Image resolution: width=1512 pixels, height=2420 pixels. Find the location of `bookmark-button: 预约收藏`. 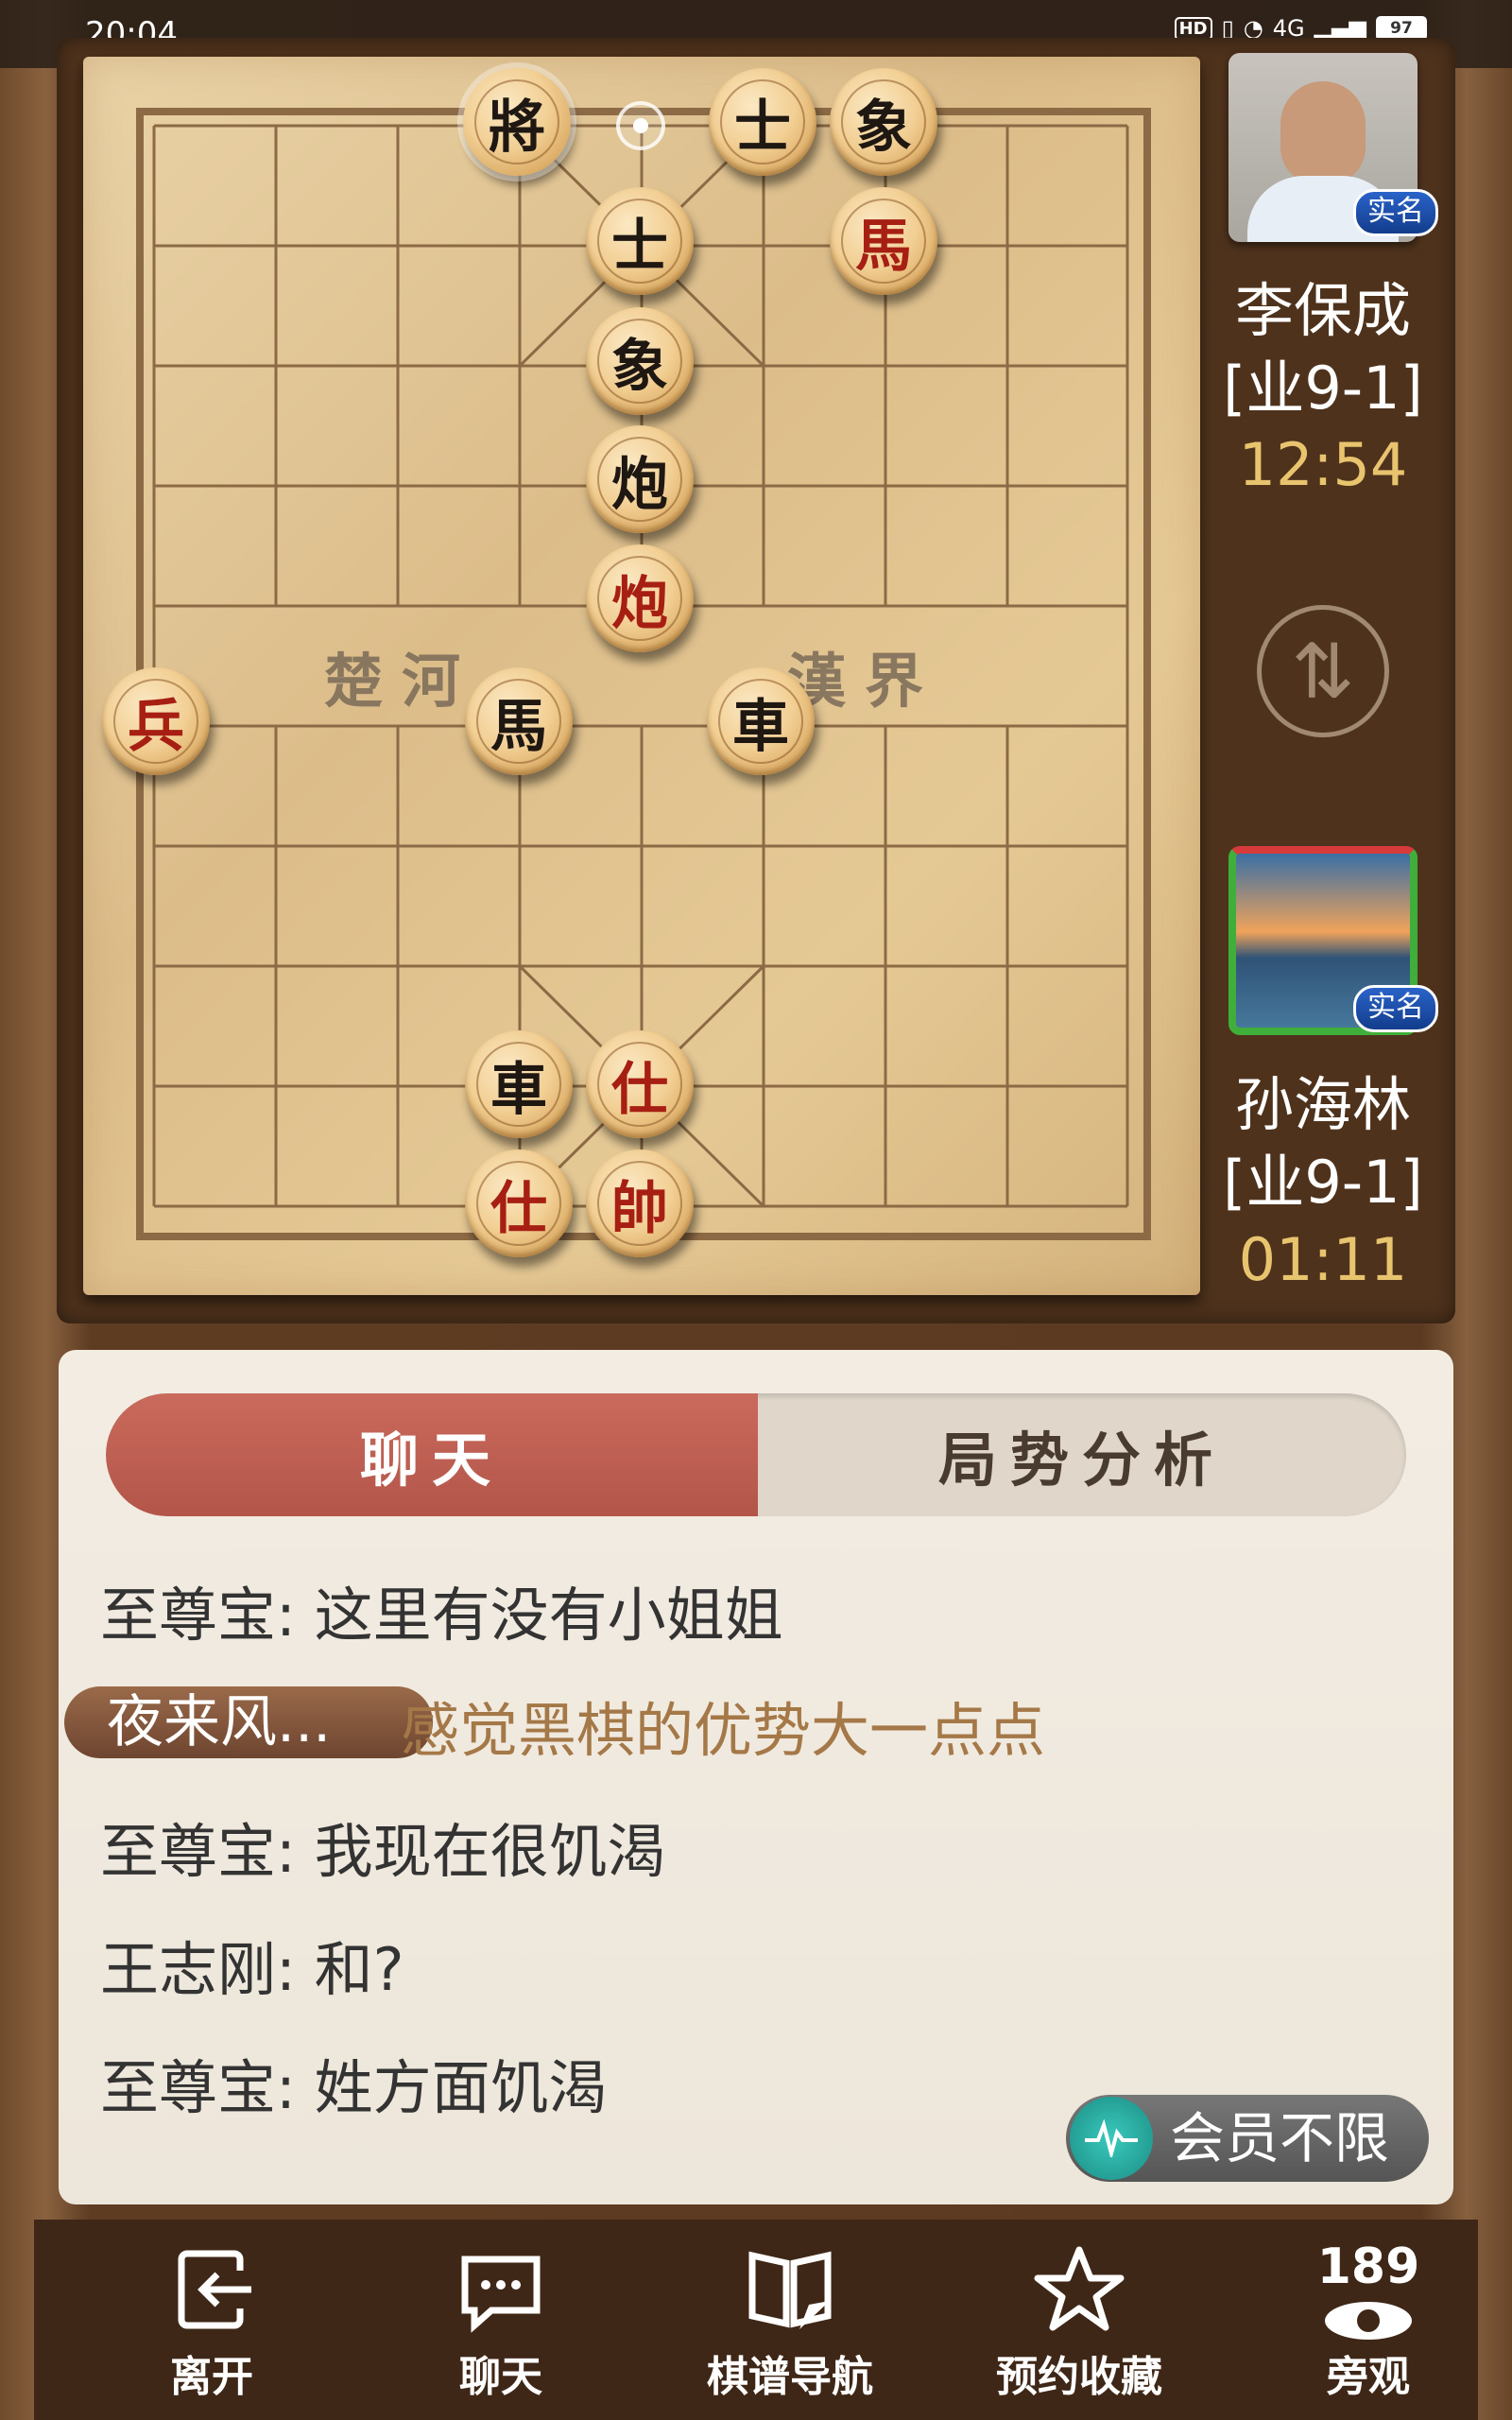

bookmark-button: 预约收藏 is located at coordinates (1079, 2320).